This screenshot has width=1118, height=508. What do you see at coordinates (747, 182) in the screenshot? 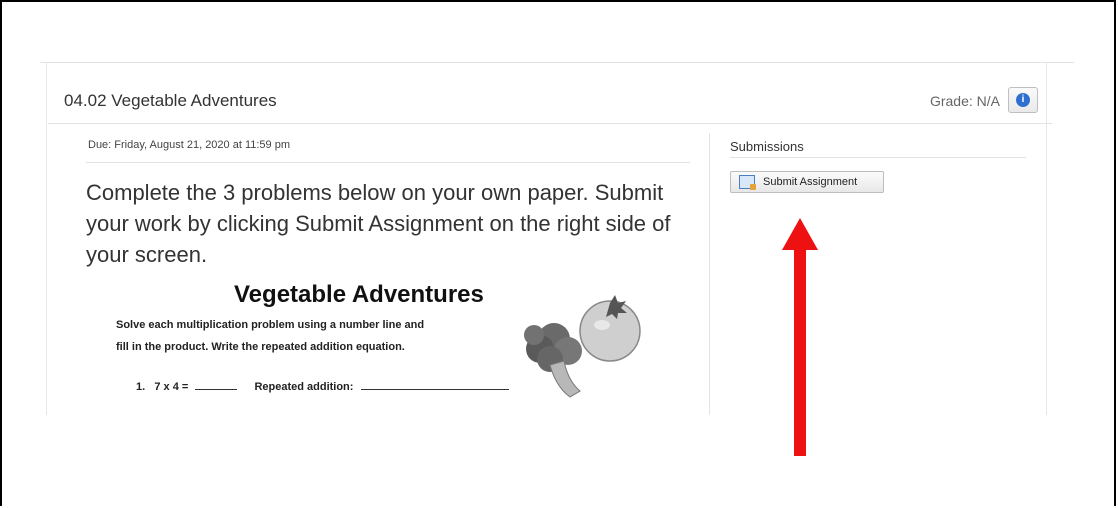
I see `assignment-doc-icon` at bounding box center [747, 182].